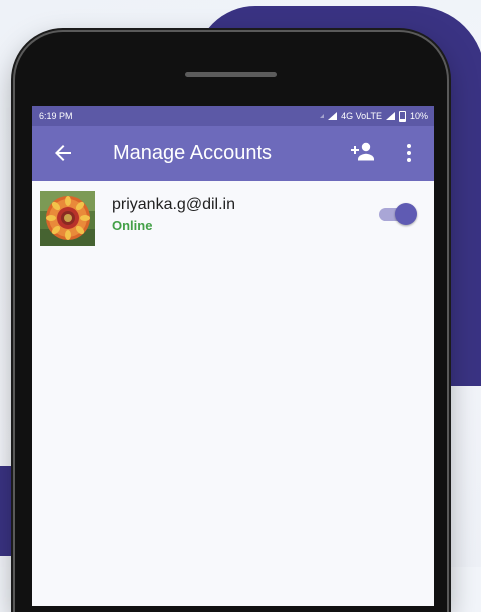  What do you see at coordinates (63, 153) in the screenshot?
I see `arrow-left-icon` at bounding box center [63, 153].